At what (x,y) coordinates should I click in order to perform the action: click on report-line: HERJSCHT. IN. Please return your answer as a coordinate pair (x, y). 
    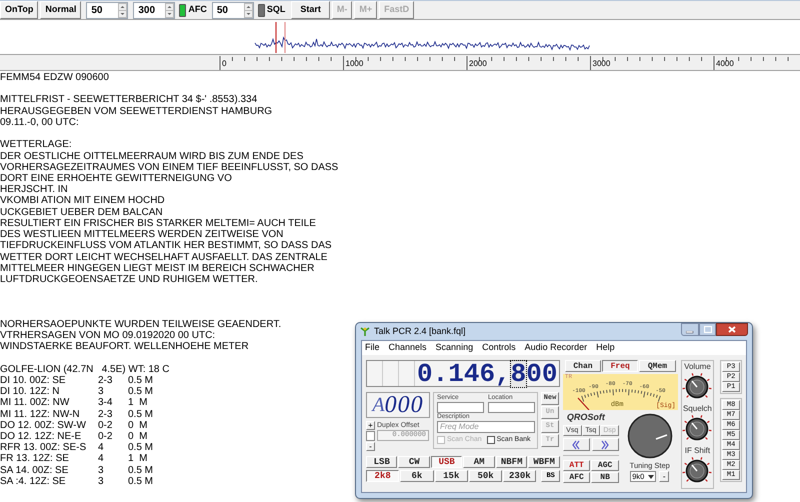
    Looking at the image, I should click on (34, 190).